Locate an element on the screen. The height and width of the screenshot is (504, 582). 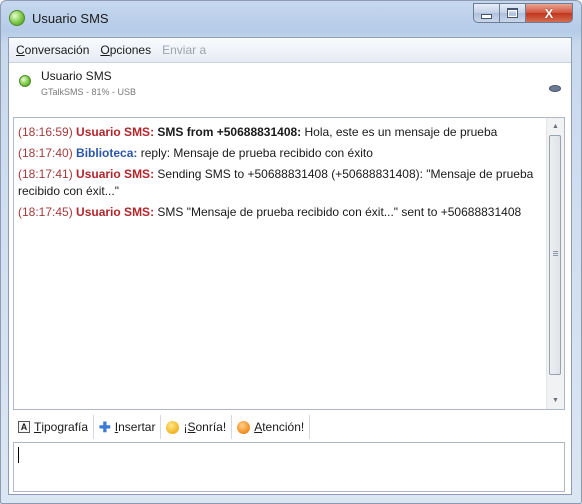
sonria-button: ¡ Sonría! is located at coordinates (197, 427).